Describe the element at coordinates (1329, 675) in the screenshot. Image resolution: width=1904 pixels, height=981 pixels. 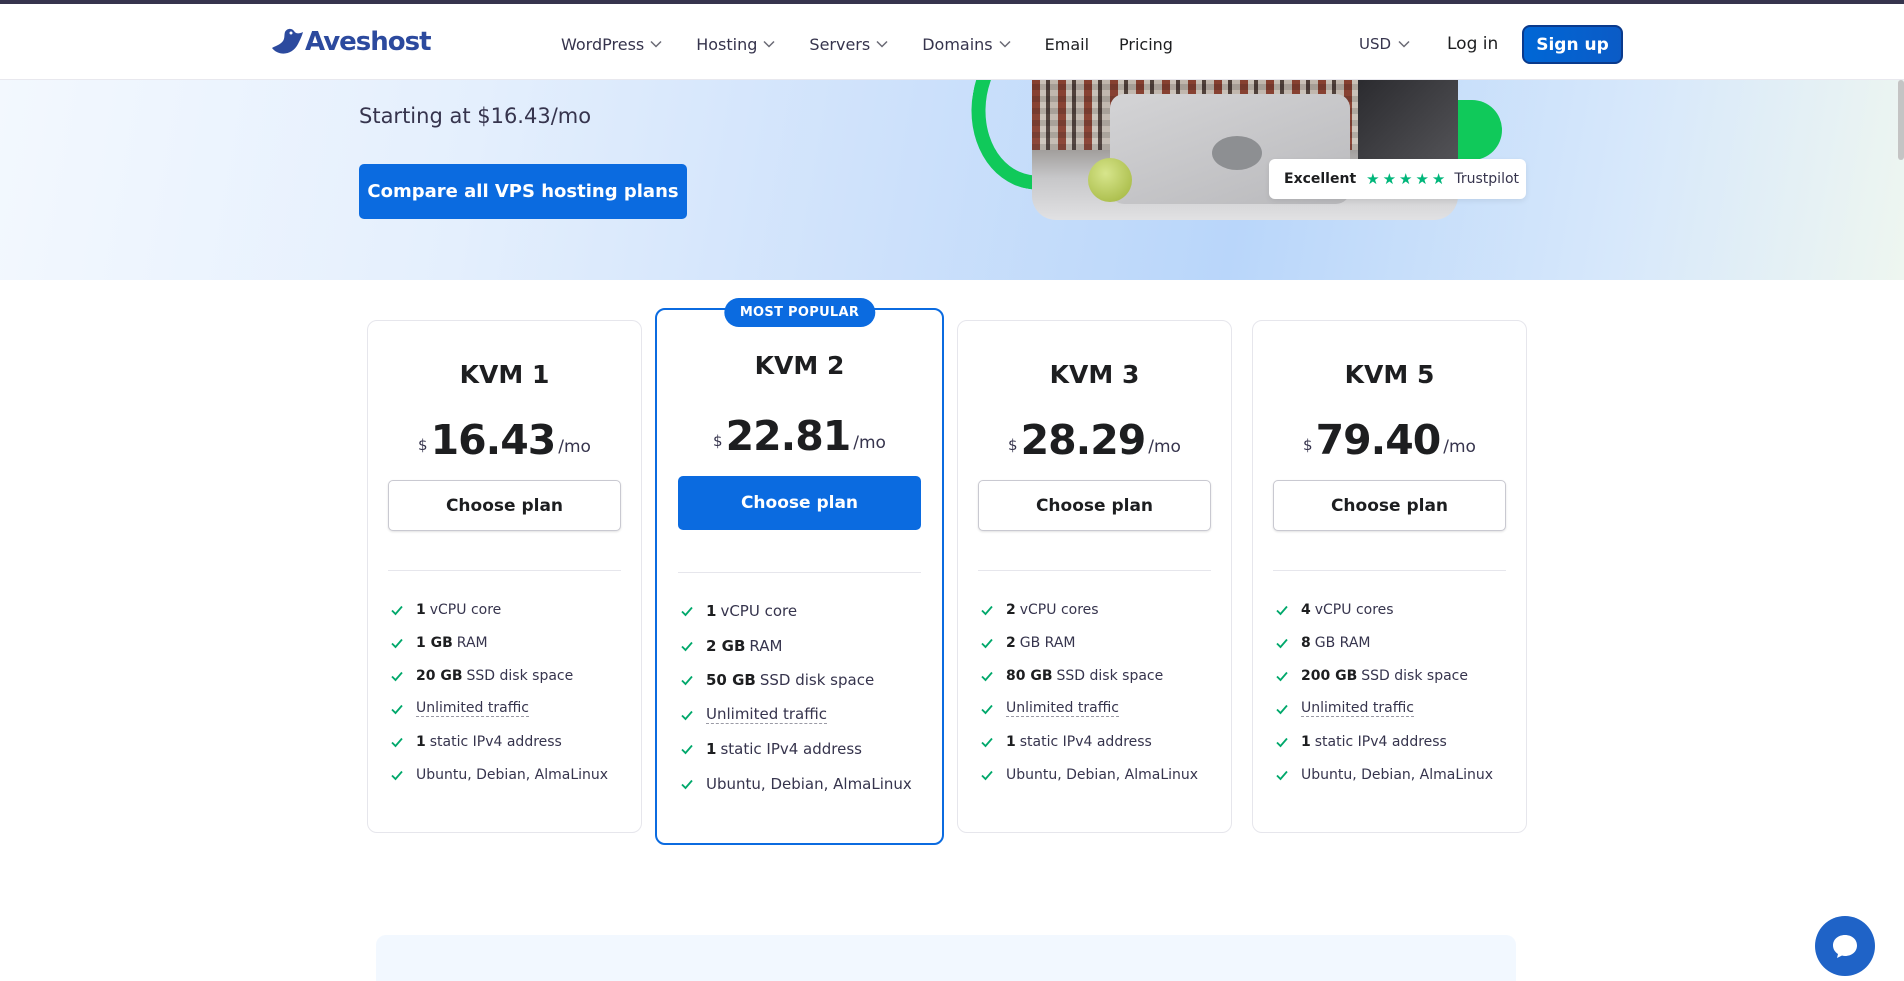
I see `feature-value: 200 GB` at that location.